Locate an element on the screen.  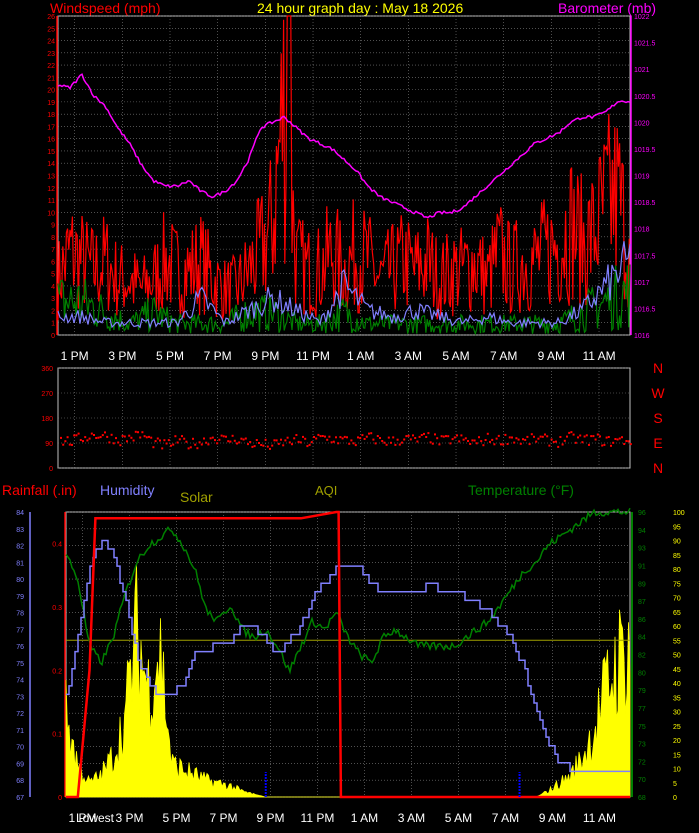
y-left-tick: 14 is located at coordinates (51, 164).